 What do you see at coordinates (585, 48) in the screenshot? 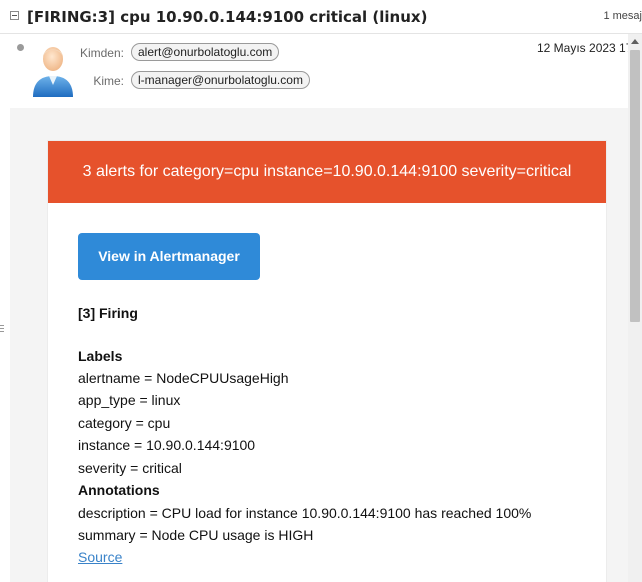
I see `message-date: 12 Mayıs 2023 17` at bounding box center [585, 48].